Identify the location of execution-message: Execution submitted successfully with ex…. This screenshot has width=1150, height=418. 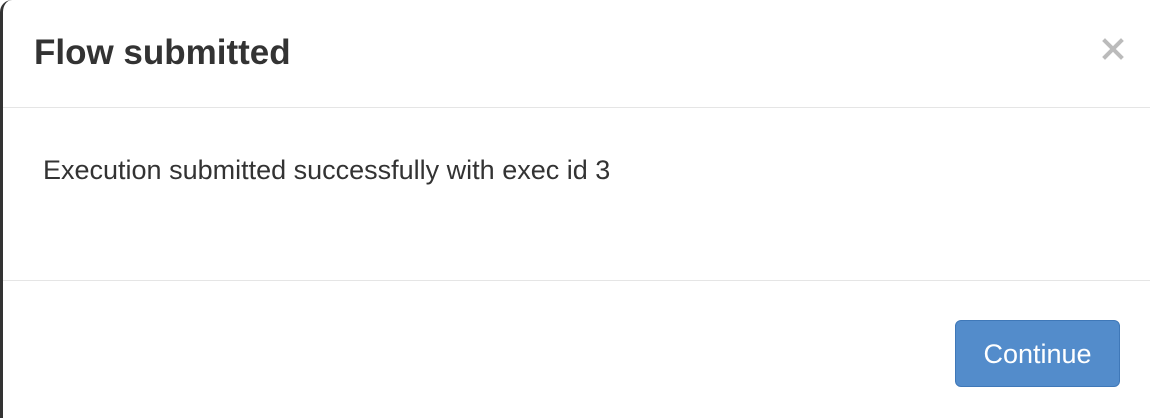
(327, 170).